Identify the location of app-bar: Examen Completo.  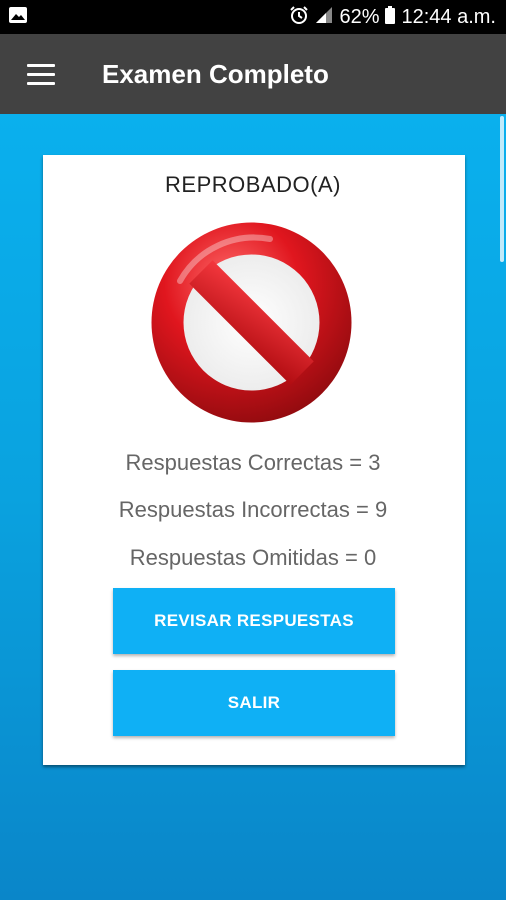
(253, 74).